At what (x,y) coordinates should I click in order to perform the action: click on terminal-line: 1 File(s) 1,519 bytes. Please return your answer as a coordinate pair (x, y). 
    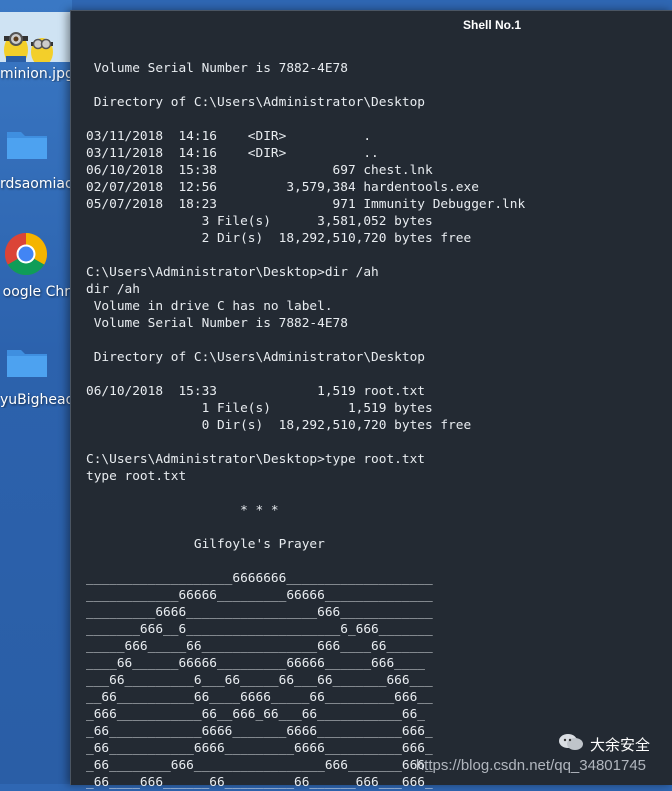
    Looking at the image, I should click on (259, 408).